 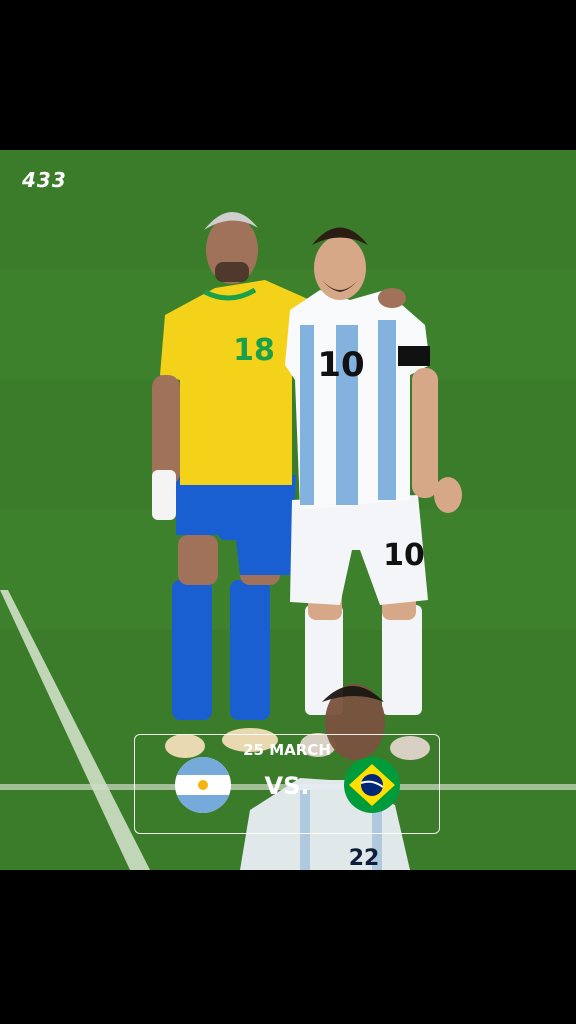 I want to click on brazil-jersey-number: 18, so click(x=254, y=350).